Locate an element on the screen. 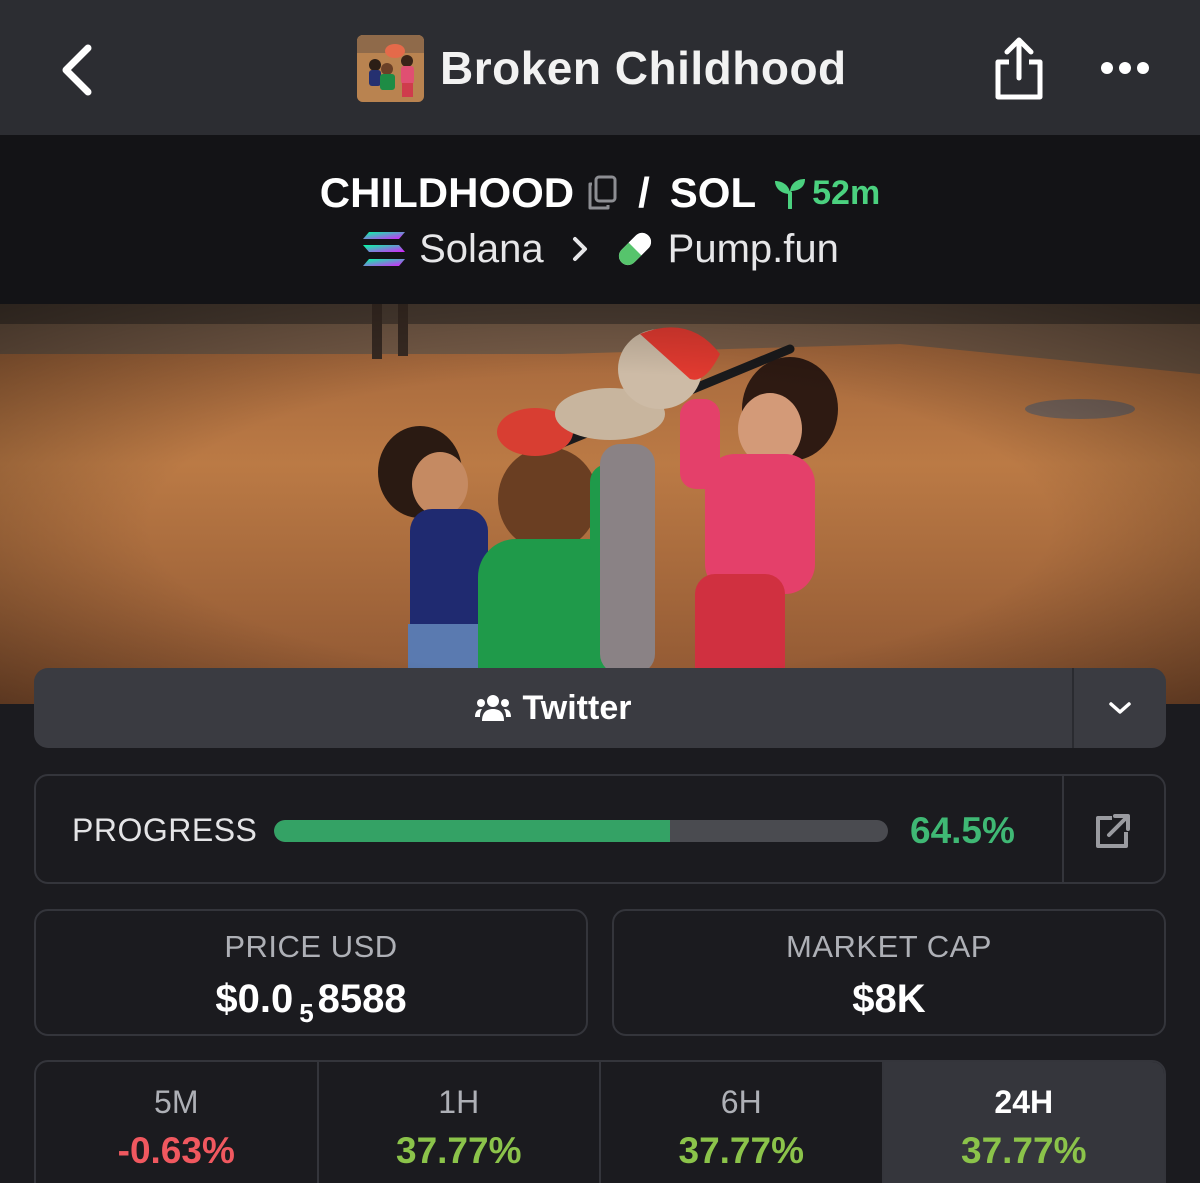  tab-24h: 24H 37.77% is located at coordinates (1023, 1122).